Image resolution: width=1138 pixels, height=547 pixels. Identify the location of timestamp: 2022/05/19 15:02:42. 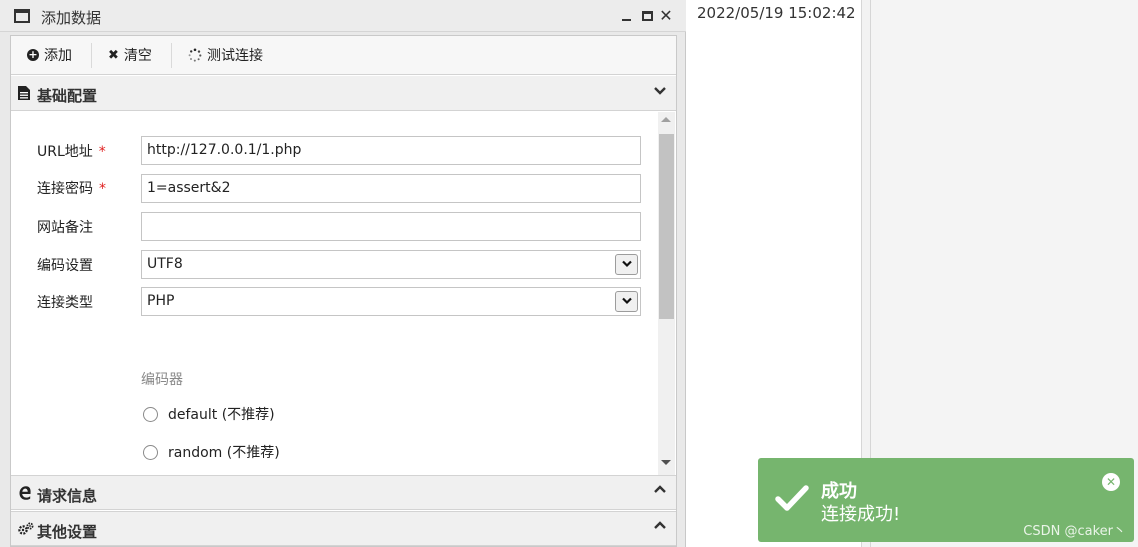
(776, 13).